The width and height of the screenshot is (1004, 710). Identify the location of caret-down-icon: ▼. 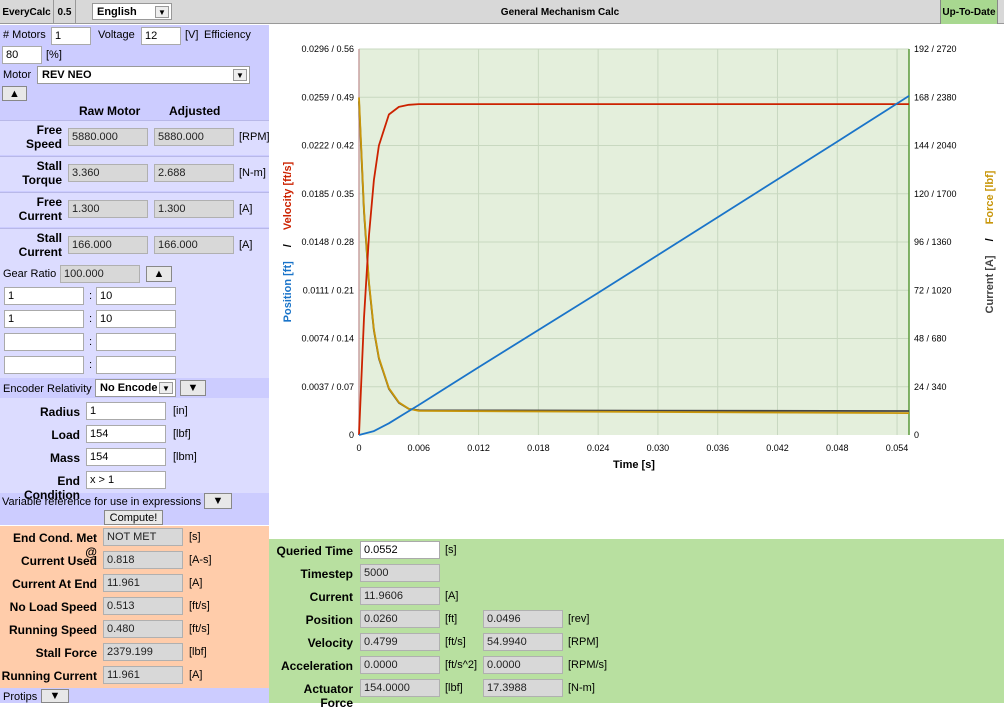
(193, 388).